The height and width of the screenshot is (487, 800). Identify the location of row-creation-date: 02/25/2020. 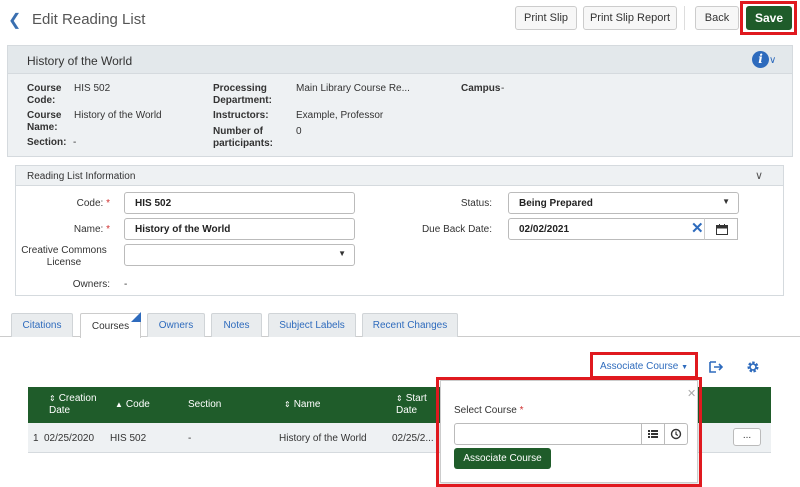
(69, 438).